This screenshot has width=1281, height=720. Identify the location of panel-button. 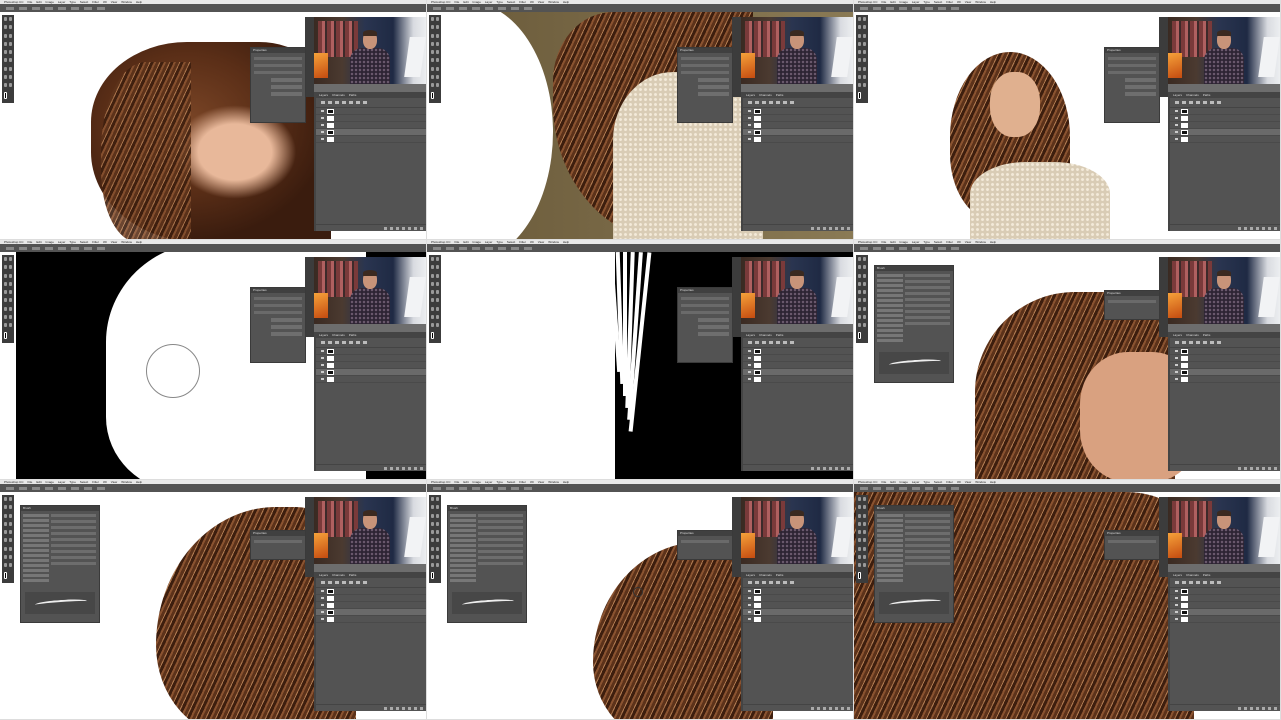
(713, 87).